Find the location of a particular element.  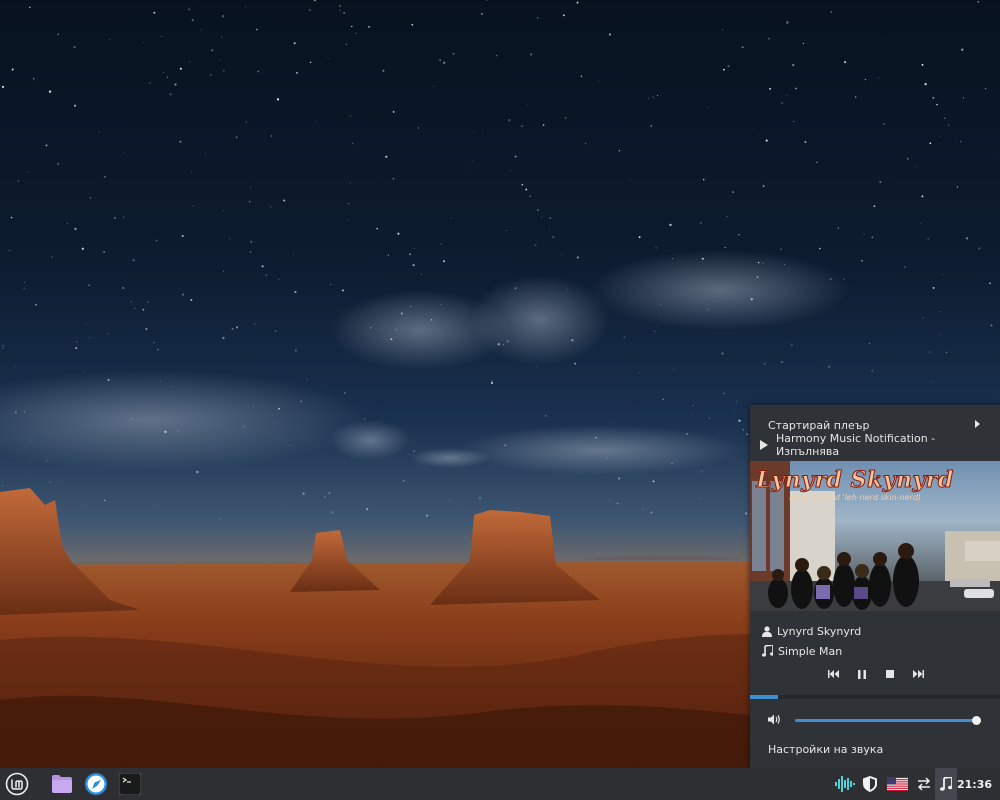

stop-icon is located at coordinates (890, 674).